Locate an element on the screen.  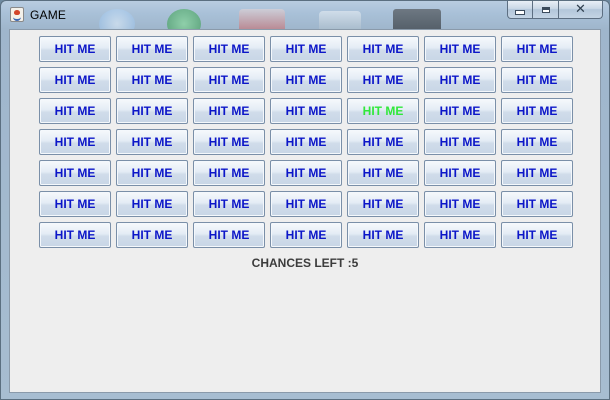
close-icon: ✕ is located at coordinates (580, 9).